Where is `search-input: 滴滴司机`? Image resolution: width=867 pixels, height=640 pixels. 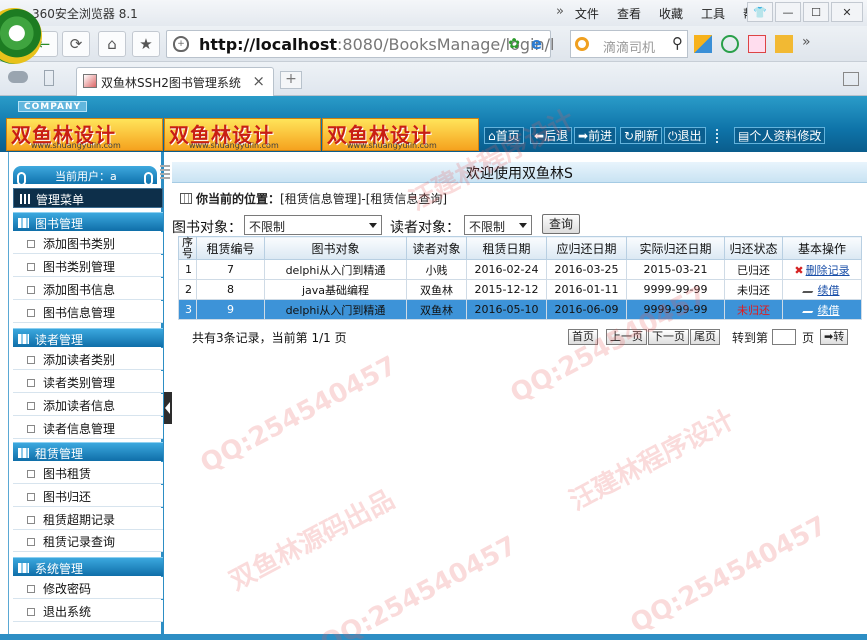
search-input: 滴滴司机 is located at coordinates (629, 46).